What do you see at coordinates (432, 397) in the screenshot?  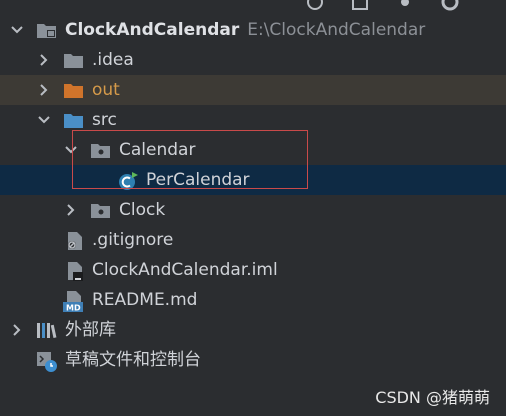 I see `csdn-watermark: CSDN @猪萌萌` at bounding box center [432, 397].